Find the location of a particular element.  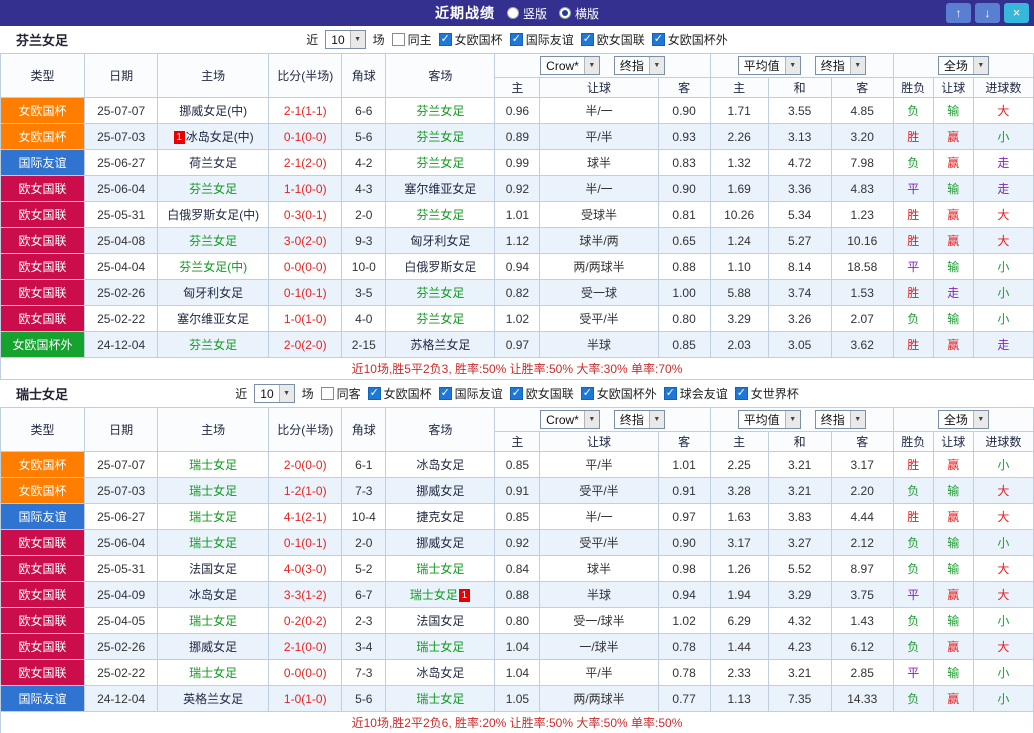

home-team-link: 法国女足 is located at coordinates (213, 568).